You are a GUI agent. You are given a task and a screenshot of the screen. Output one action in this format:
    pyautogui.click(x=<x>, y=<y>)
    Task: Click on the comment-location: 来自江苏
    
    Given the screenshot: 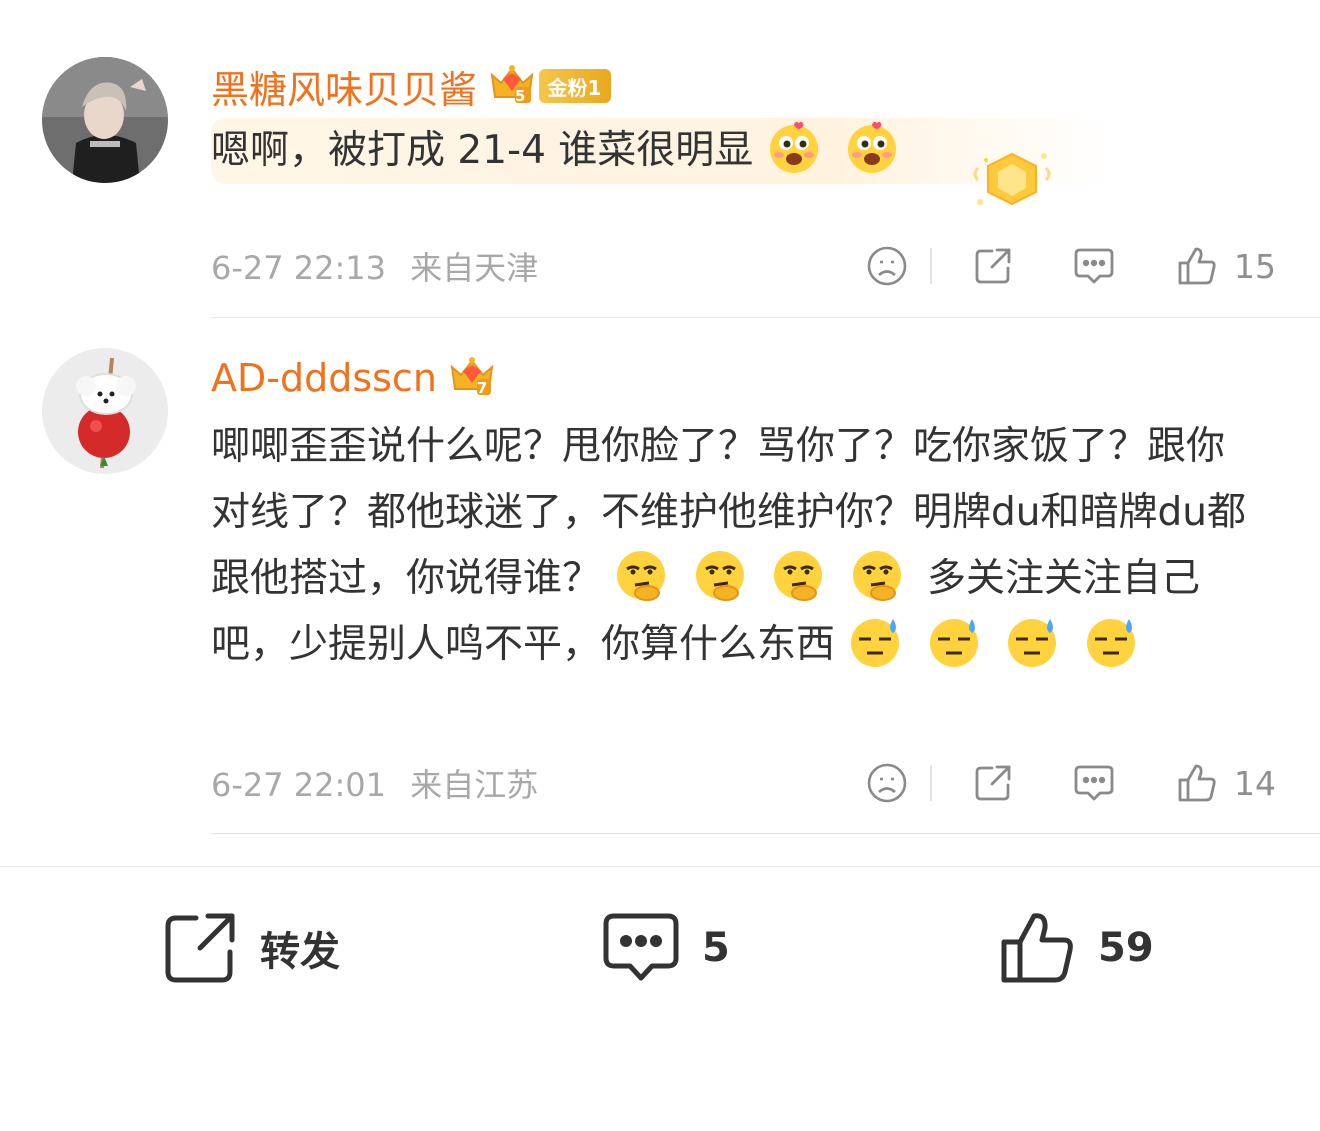 What is the action you would take?
    pyautogui.click(x=474, y=785)
    